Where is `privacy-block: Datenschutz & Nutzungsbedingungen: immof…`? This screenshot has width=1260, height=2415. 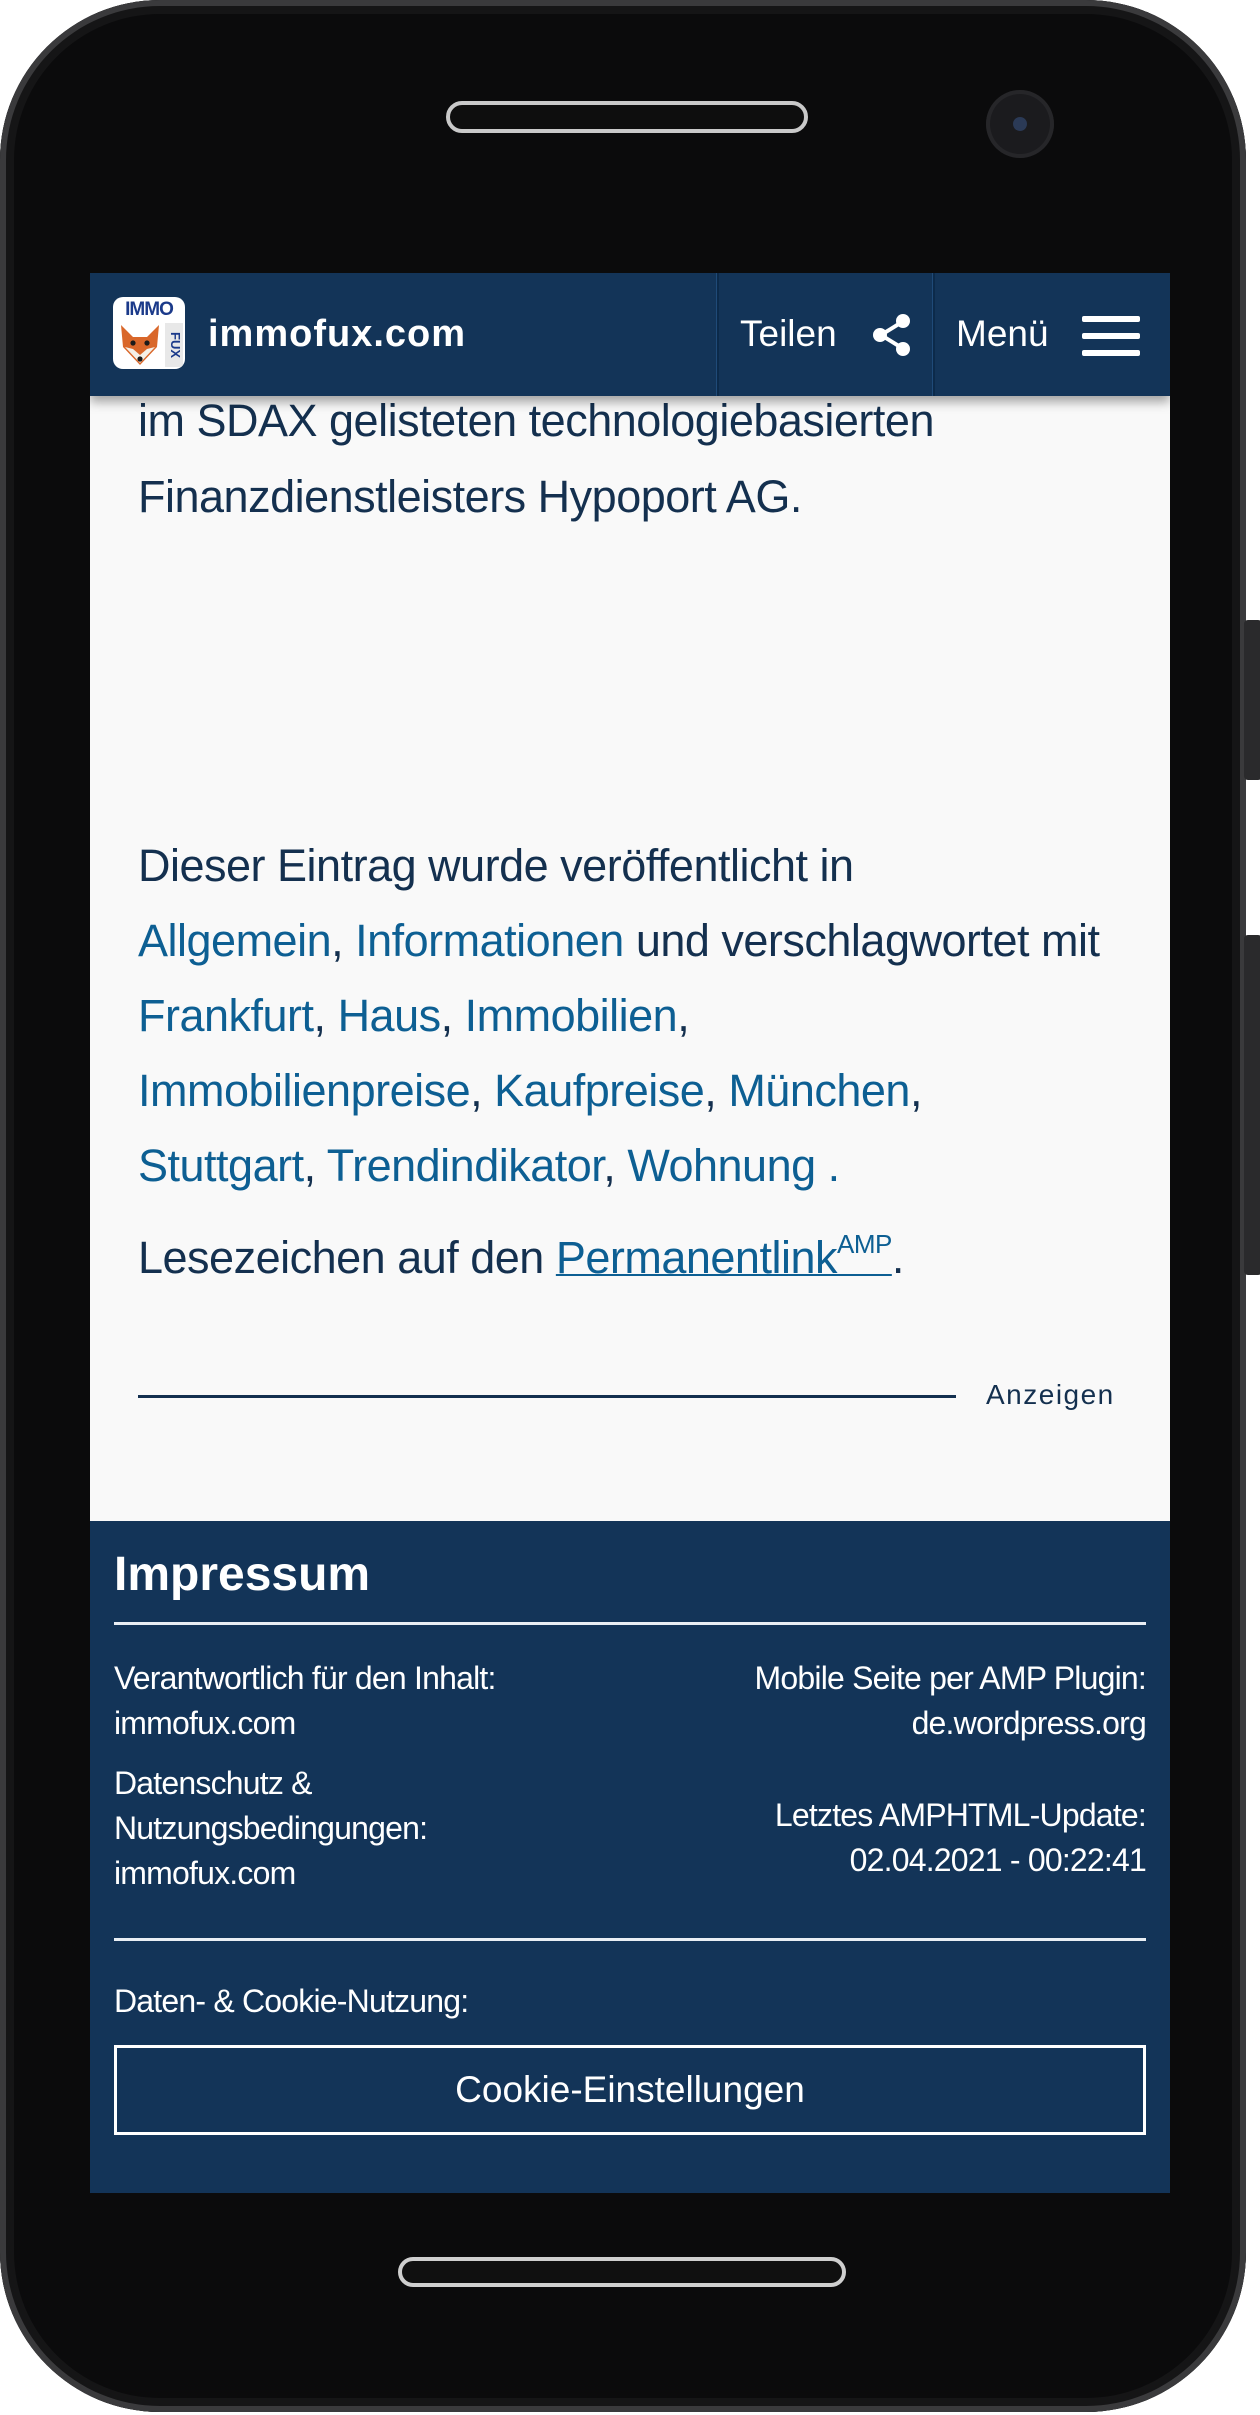
privacy-block: Datenschutz & Nutzungsbedingungen: immof… is located at coordinates (271, 1828).